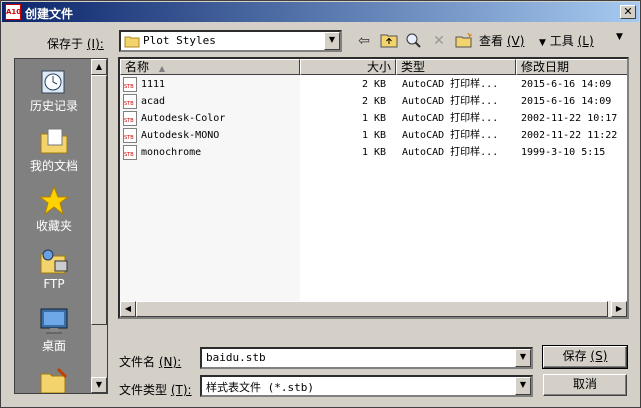 The height and width of the screenshot is (408, 641). I want to click on place-history: 历史记录, so click(54, 89).